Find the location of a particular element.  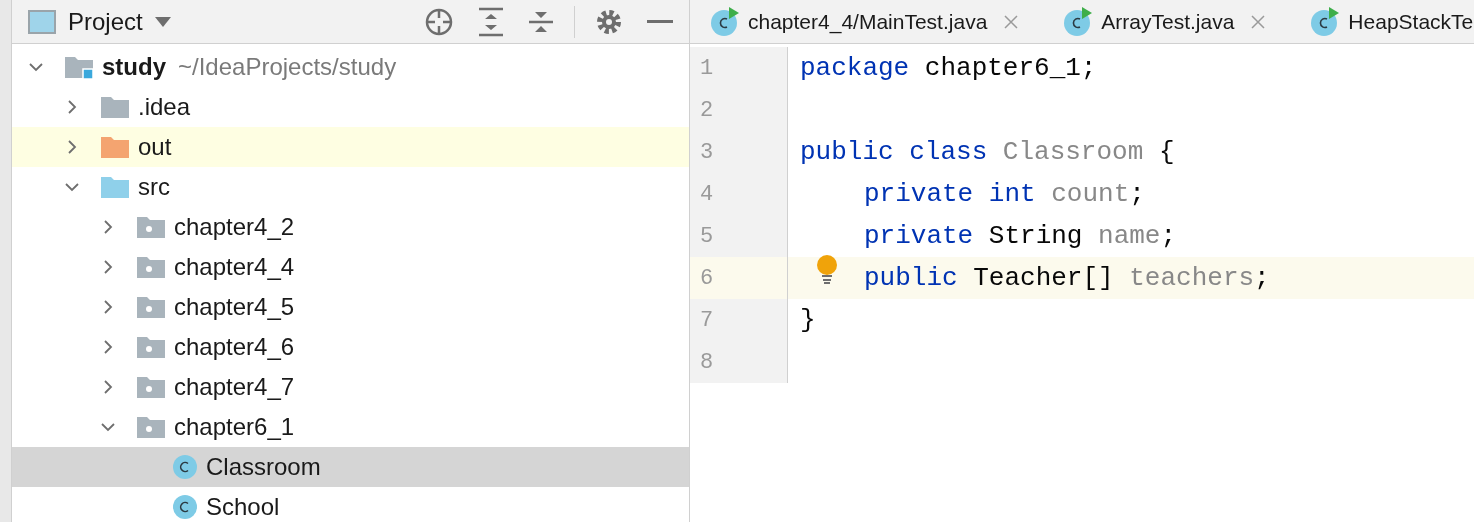

line-number: 3 is located at coordinates (707, 152).